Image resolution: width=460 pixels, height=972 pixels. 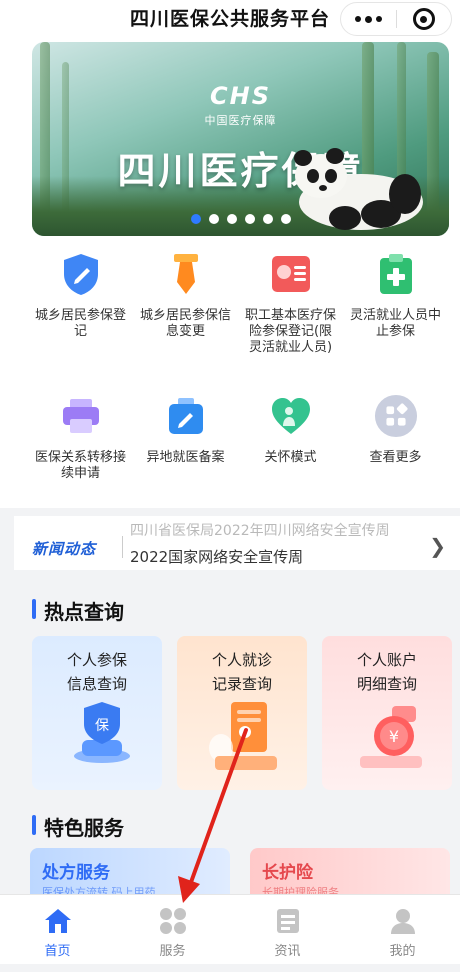 I want to click on yuan-coin-icon: ¥, so click(x=391, y=737).